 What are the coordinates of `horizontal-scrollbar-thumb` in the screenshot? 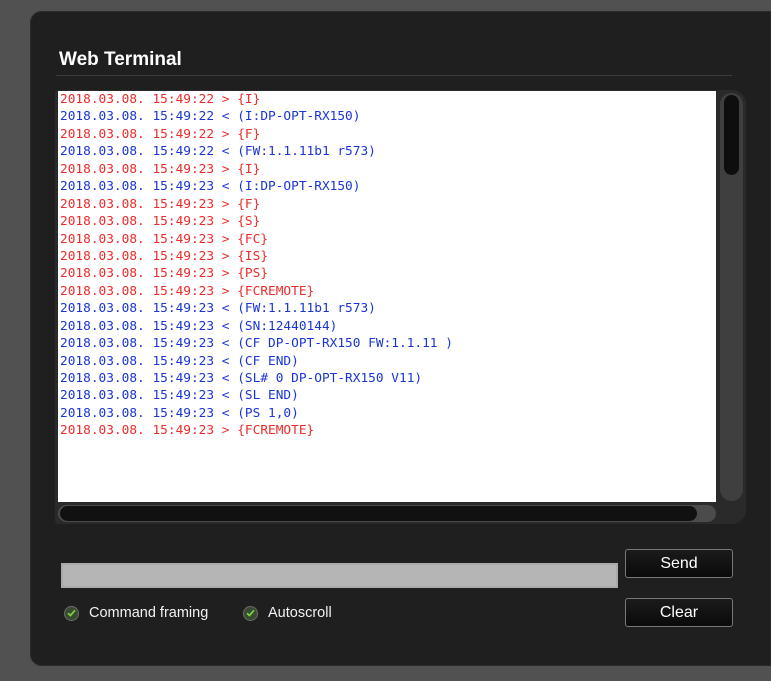 It's located at (378, 513).